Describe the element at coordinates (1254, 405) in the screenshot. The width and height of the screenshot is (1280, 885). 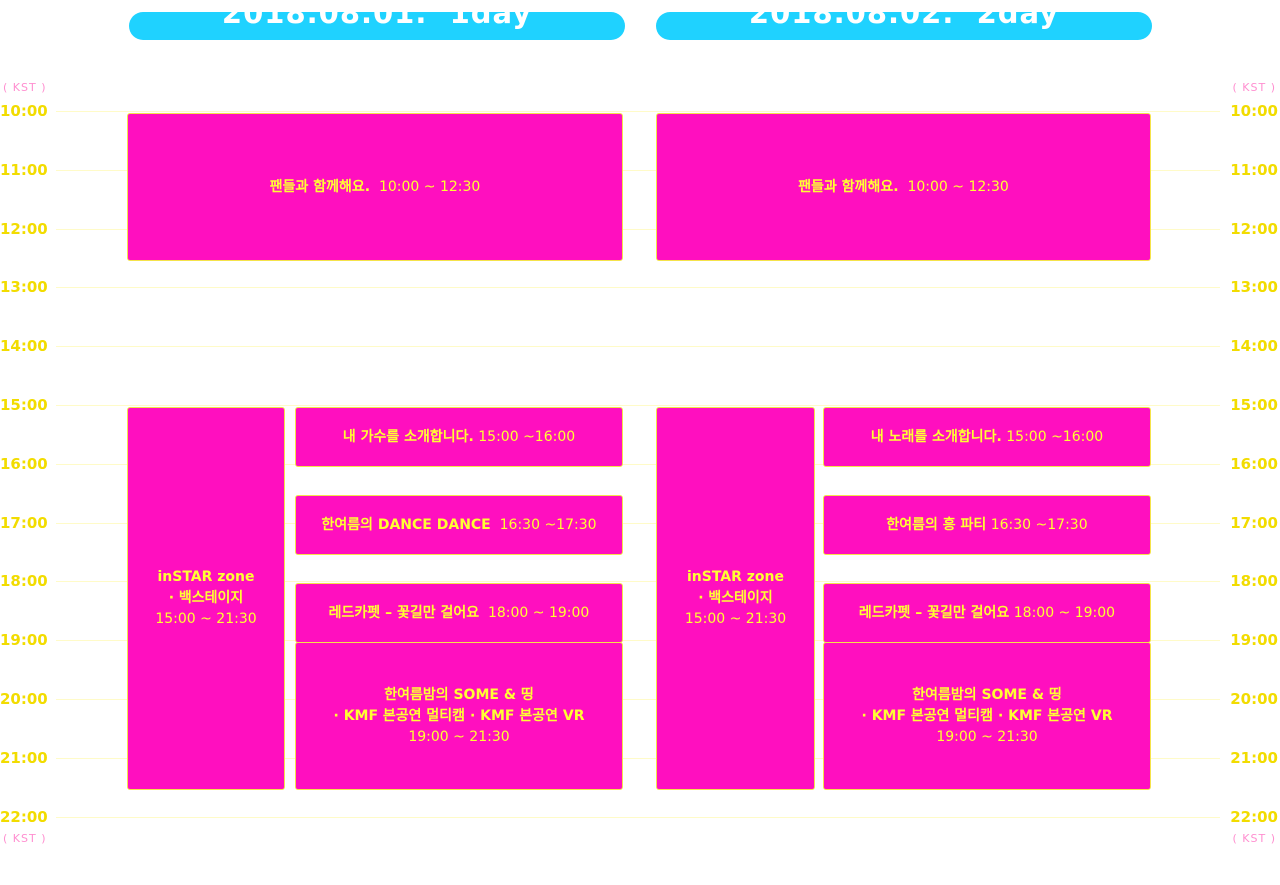
I see `hour-label-right: 15:00` at that location.